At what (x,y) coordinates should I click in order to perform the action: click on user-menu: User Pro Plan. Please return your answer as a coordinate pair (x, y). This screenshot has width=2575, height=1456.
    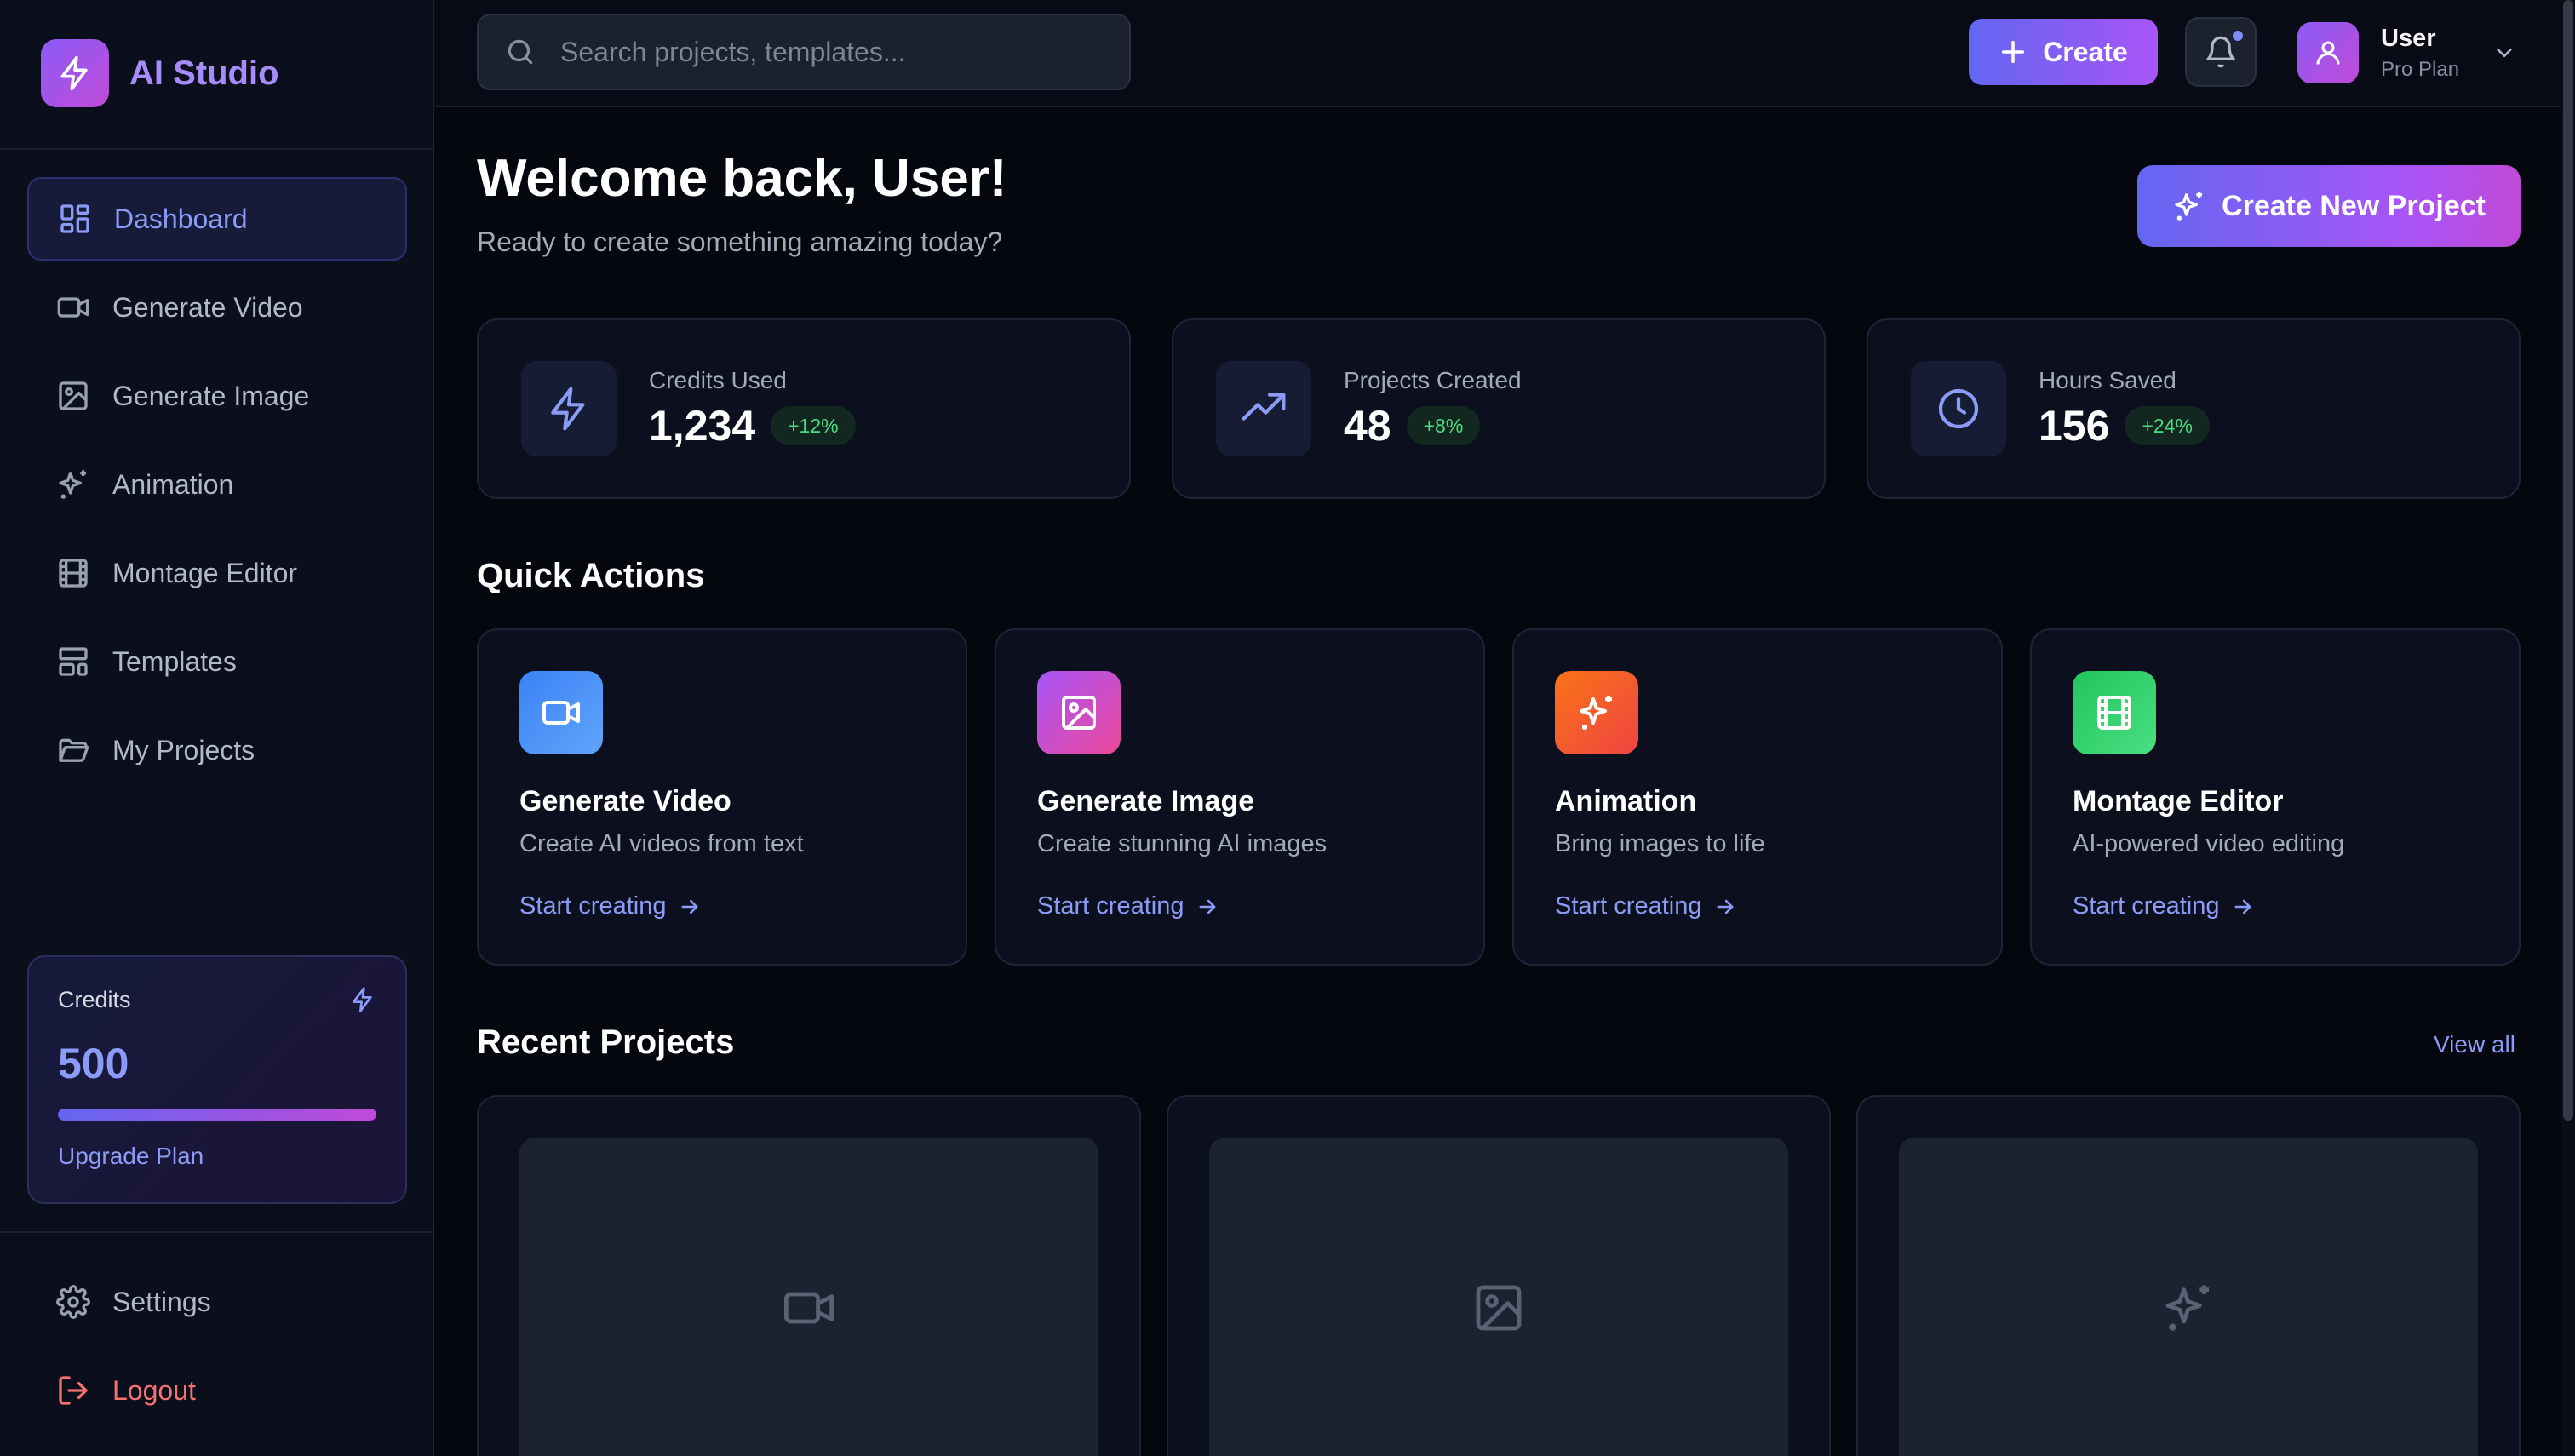
    Looking at the image, I should click on (2407, 52).